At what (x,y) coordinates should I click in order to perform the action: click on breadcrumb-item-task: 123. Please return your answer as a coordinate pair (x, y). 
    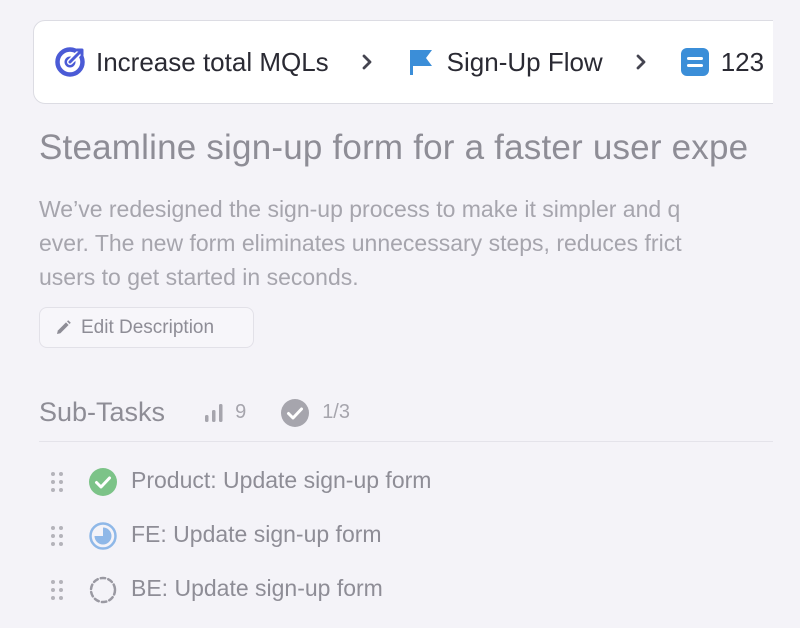
    Looking at the image, I should click on (721, 62).